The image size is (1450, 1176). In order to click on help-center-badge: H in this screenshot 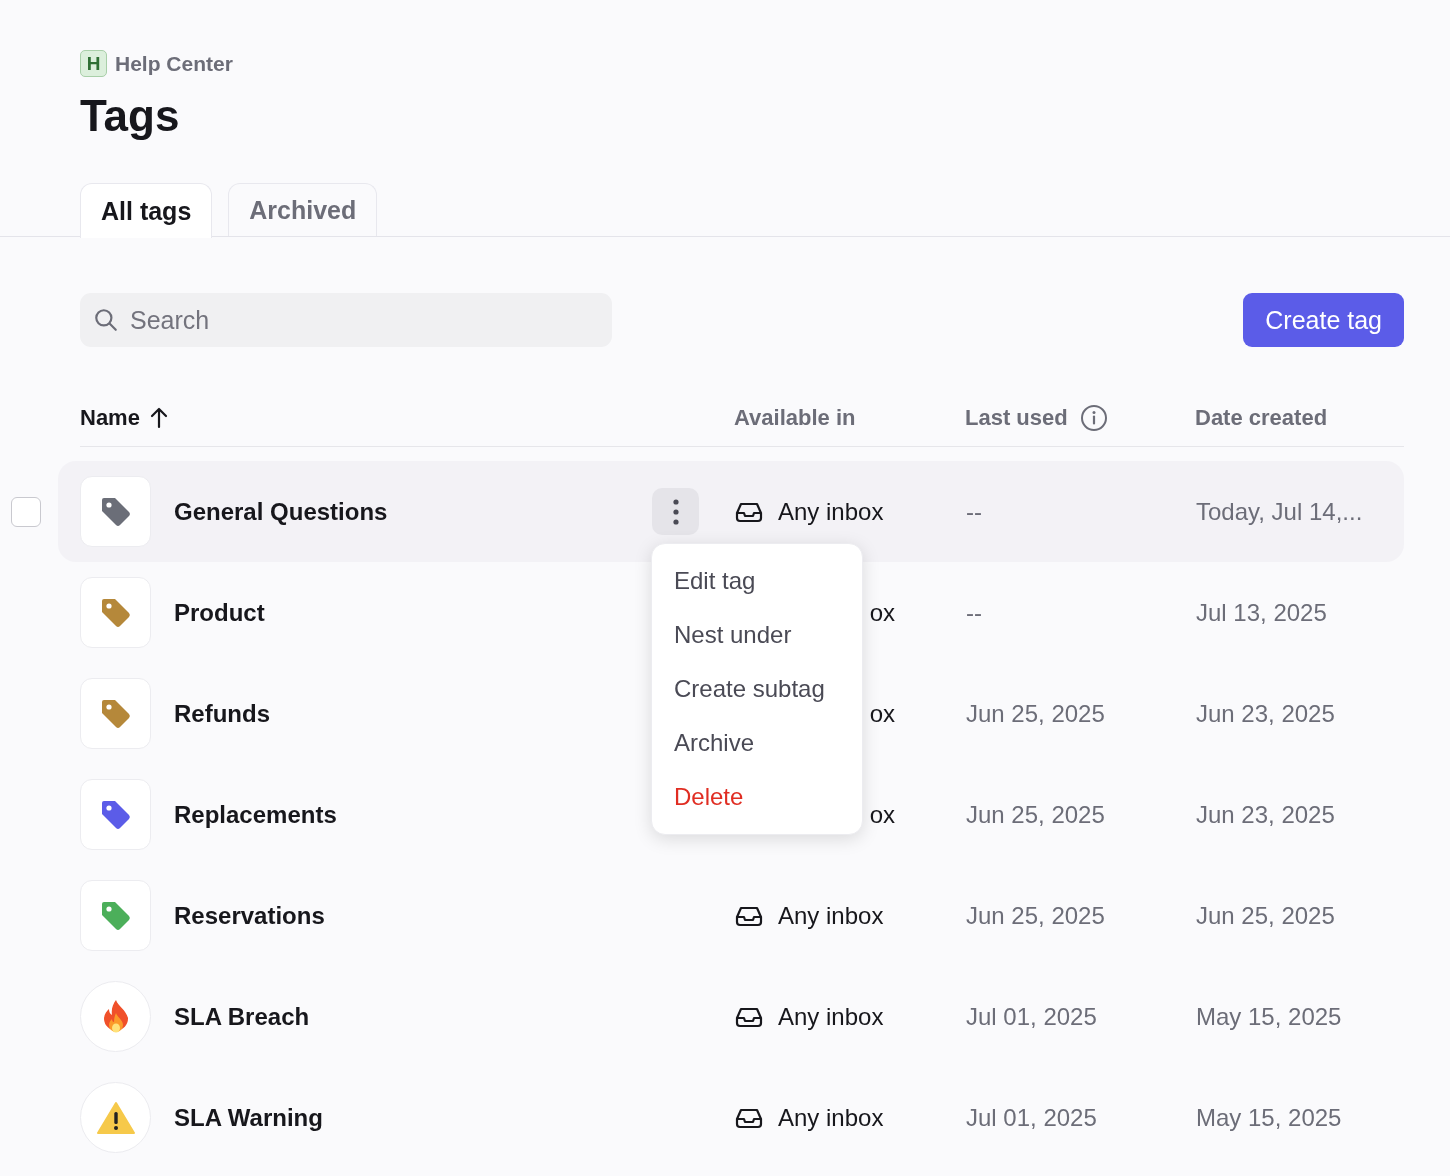, I will do `click(93, 64)`.